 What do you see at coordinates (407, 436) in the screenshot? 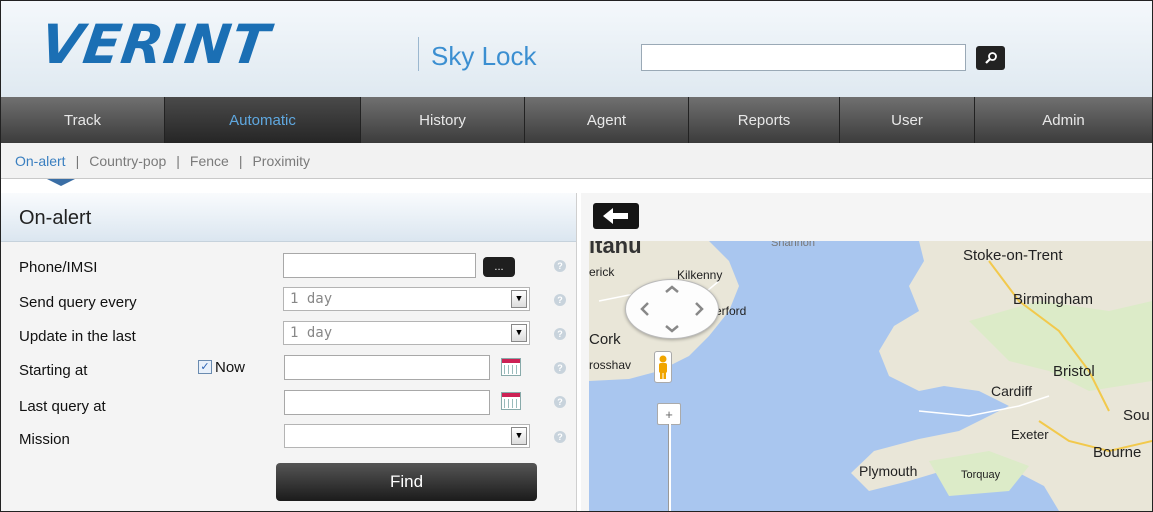
I see `mission-select: ▼` at bounding box center [407, 436].